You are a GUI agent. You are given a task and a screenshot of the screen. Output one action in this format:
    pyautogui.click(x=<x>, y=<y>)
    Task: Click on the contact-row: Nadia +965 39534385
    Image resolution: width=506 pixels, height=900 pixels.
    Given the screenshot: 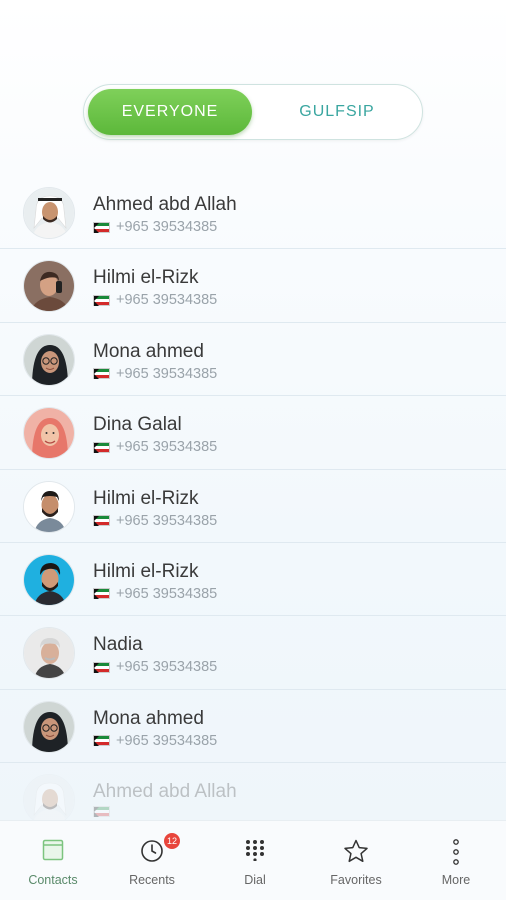 What is the action you would take?
    pyautogui.click(x=253, y=653)
    